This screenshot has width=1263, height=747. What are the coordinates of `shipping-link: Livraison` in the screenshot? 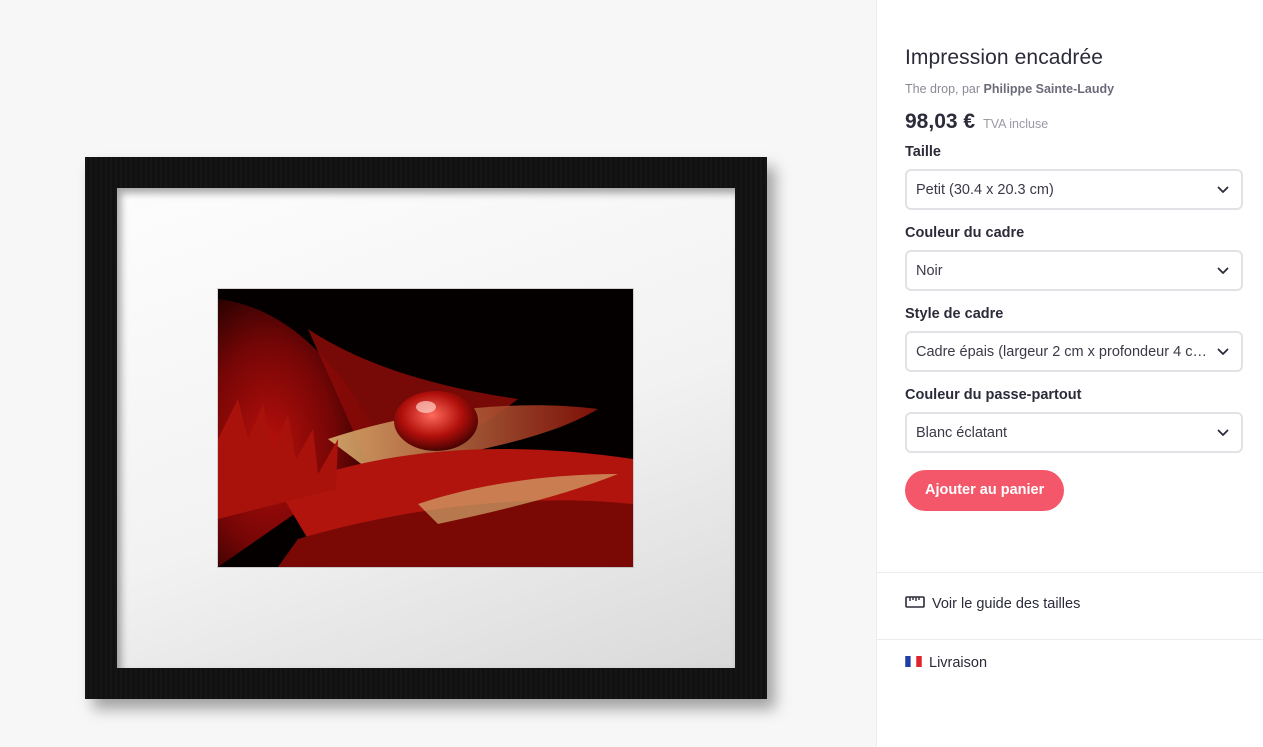 It's located at (946, 663).